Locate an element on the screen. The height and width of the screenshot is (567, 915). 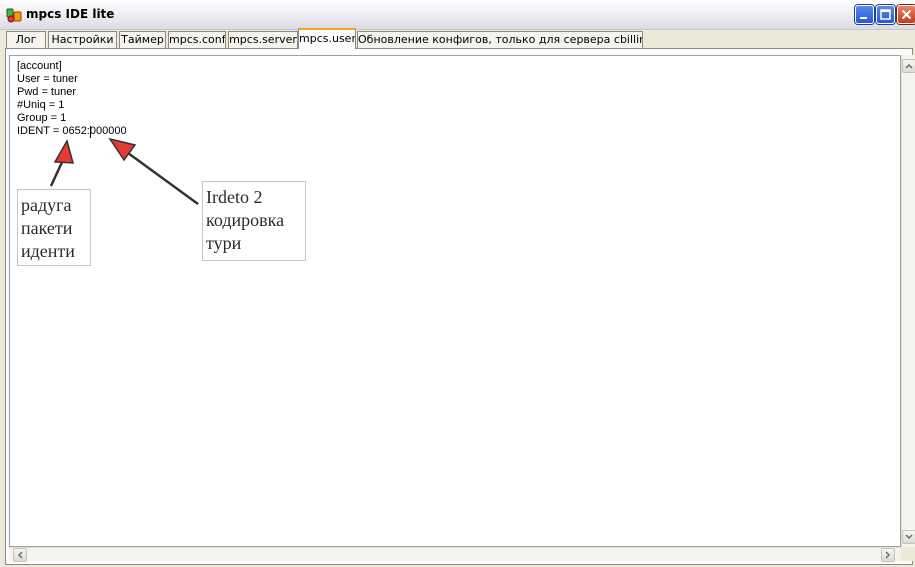
arrow-line-left is located at coordinates (57, 173).